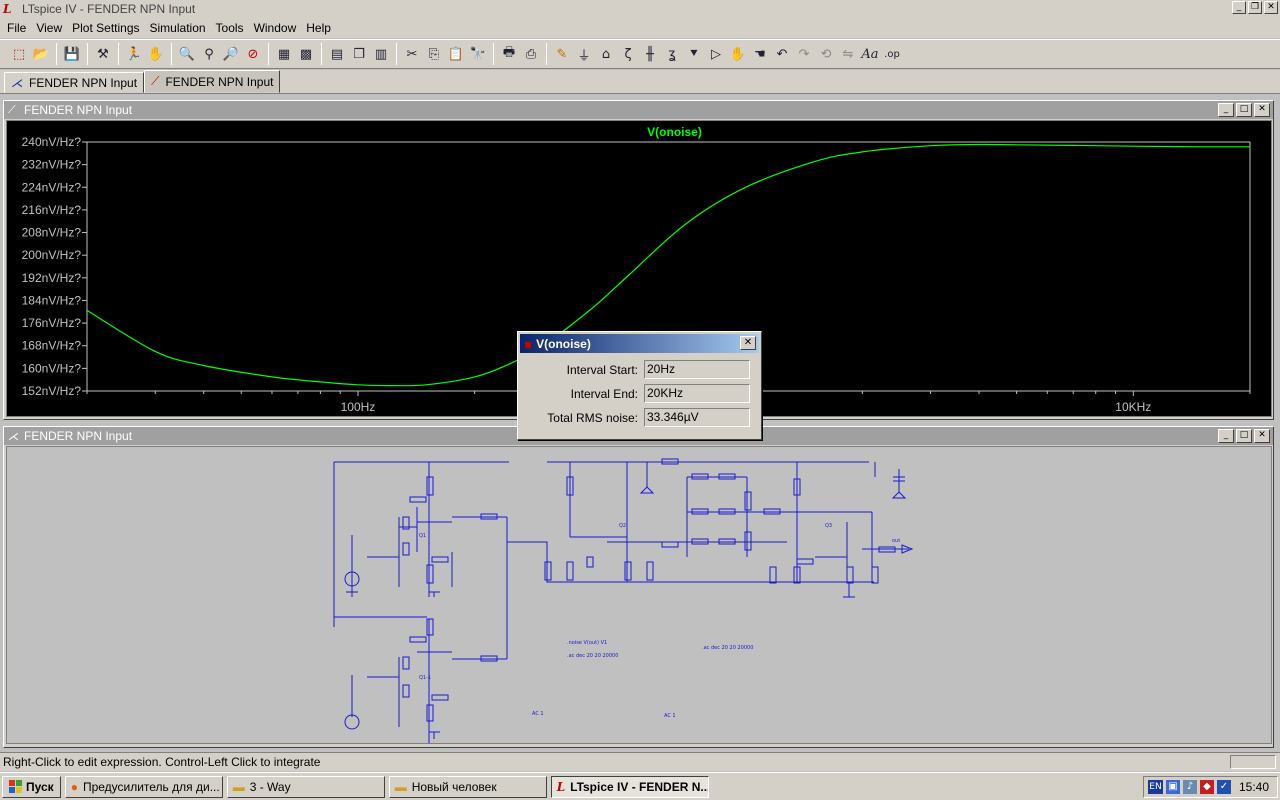  What do you see at coordinates (284, 54) in the screenshot?
I see `autorange-icon: ▦` at bounding box center [284, 54].